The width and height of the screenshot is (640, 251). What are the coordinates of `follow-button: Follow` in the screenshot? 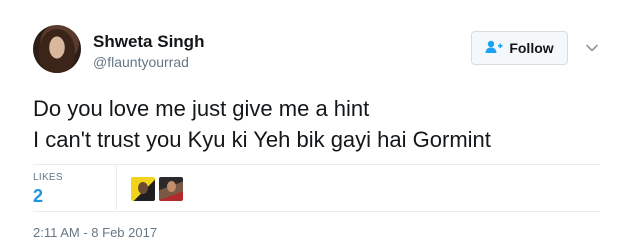 It's located at (519, 48).